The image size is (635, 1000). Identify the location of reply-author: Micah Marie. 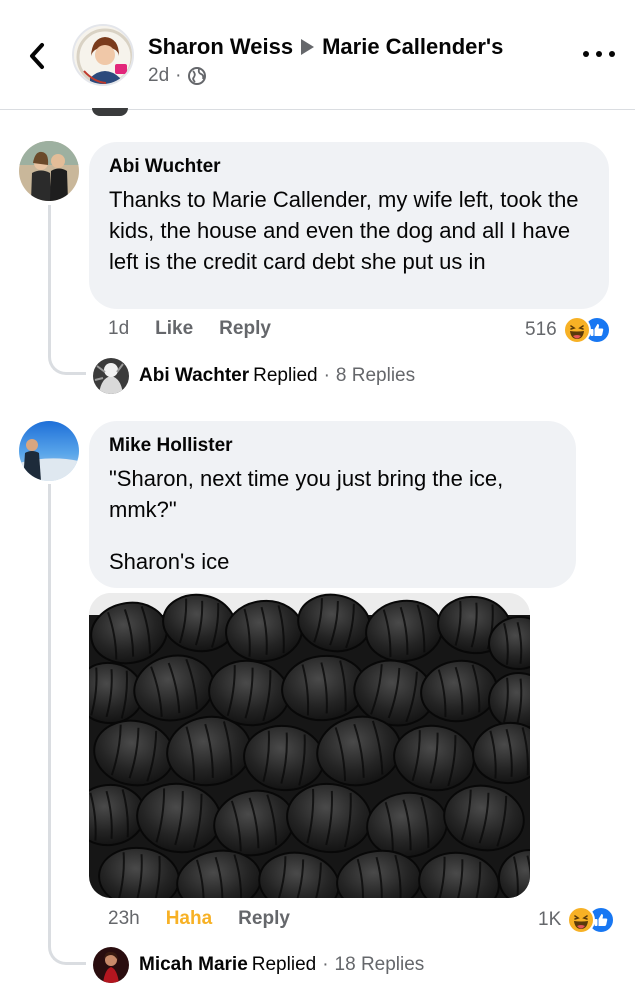
(193, 964).